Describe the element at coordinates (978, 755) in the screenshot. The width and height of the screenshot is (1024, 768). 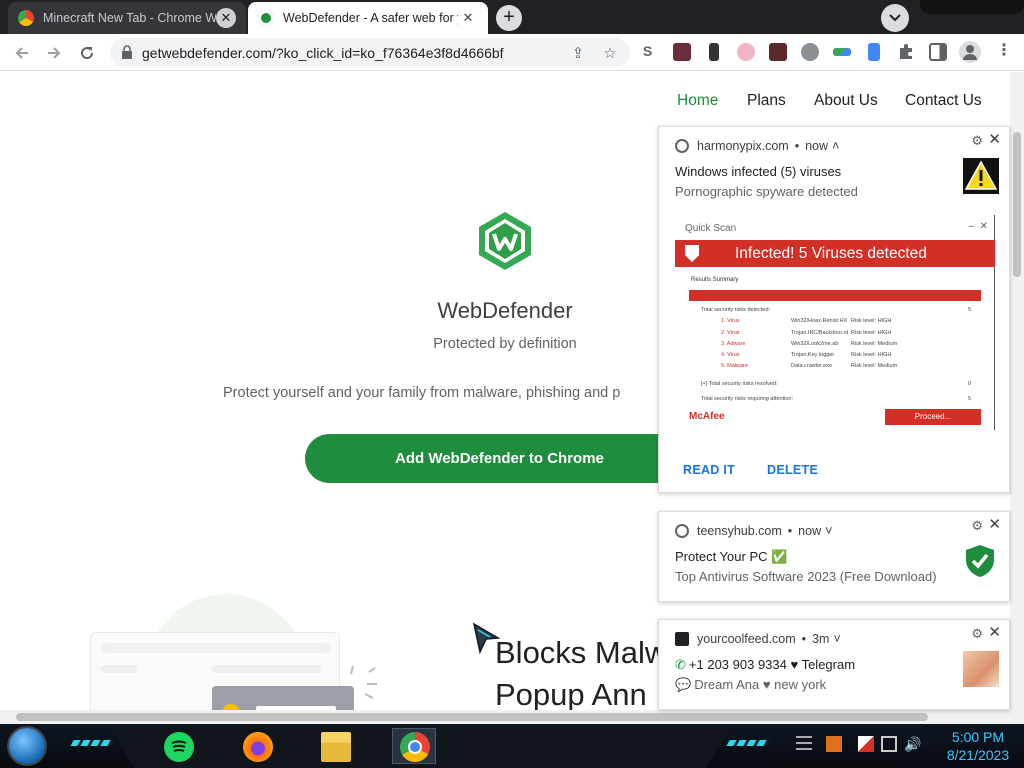
I see `clock-date: 8/21/2023` at that location.